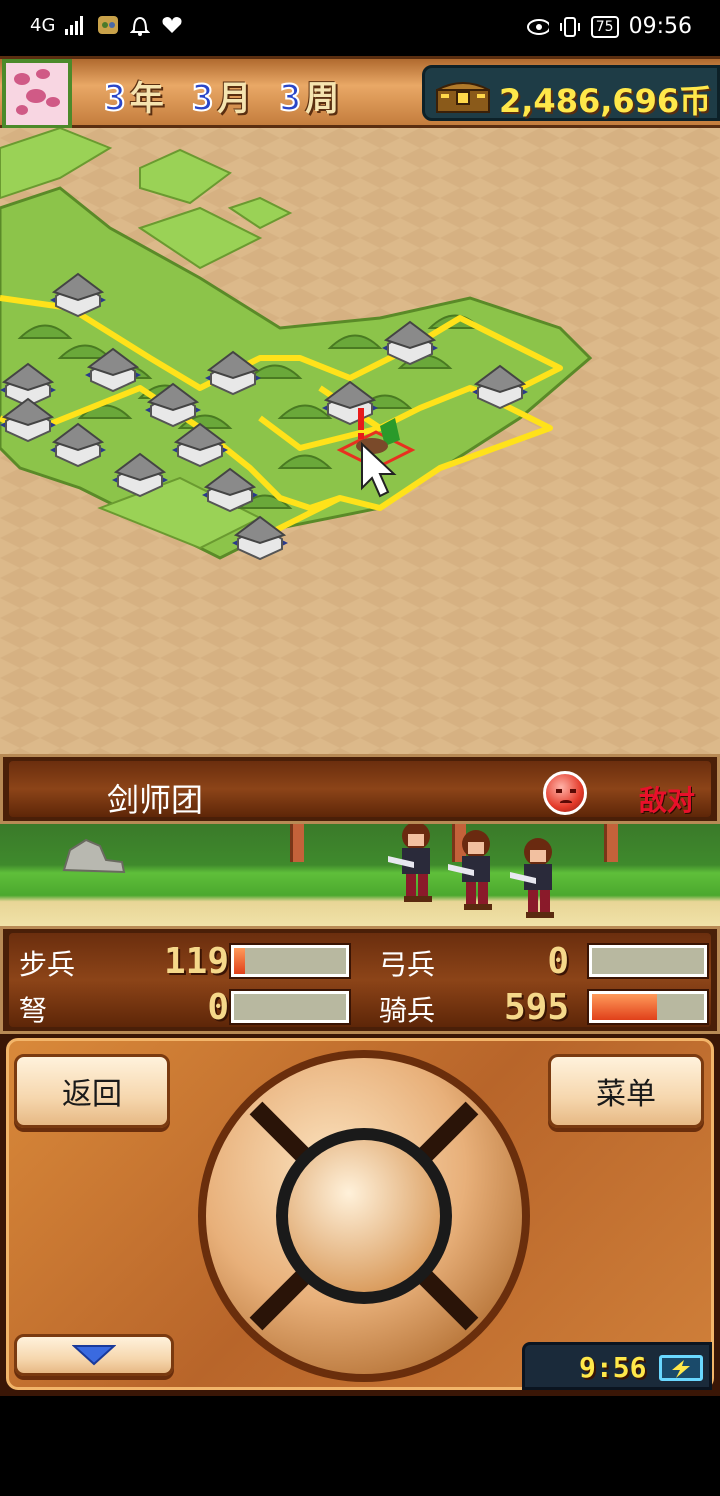  I want to click on unit-name: 剑师团, so click(155, 800).